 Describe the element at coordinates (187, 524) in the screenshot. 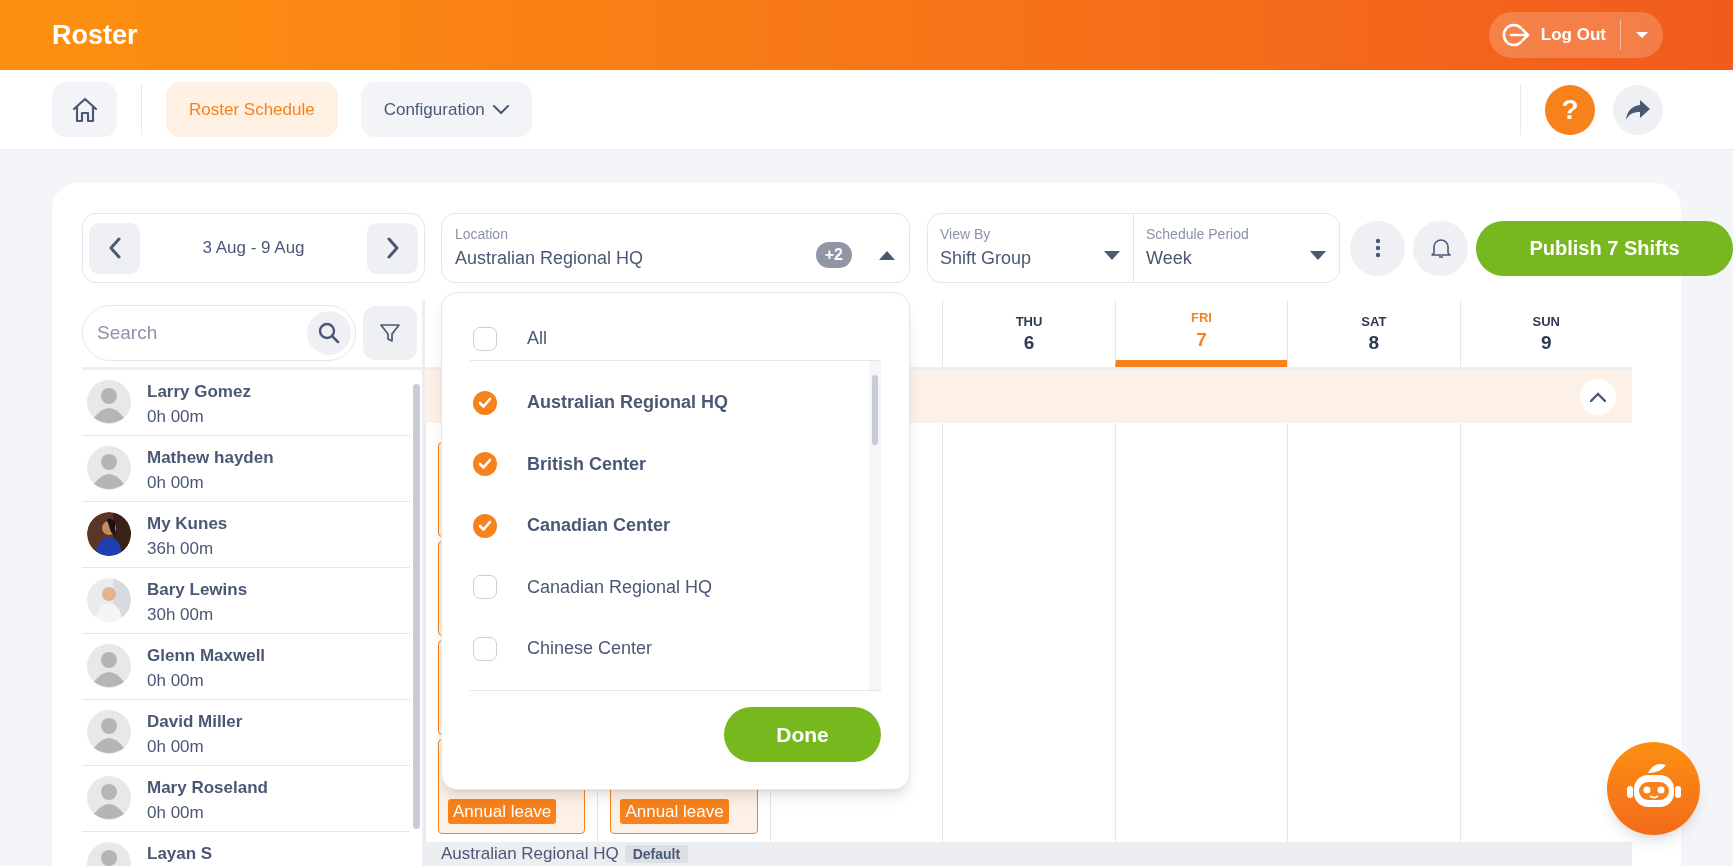

I see `employee-name: My Kunes` at that location.